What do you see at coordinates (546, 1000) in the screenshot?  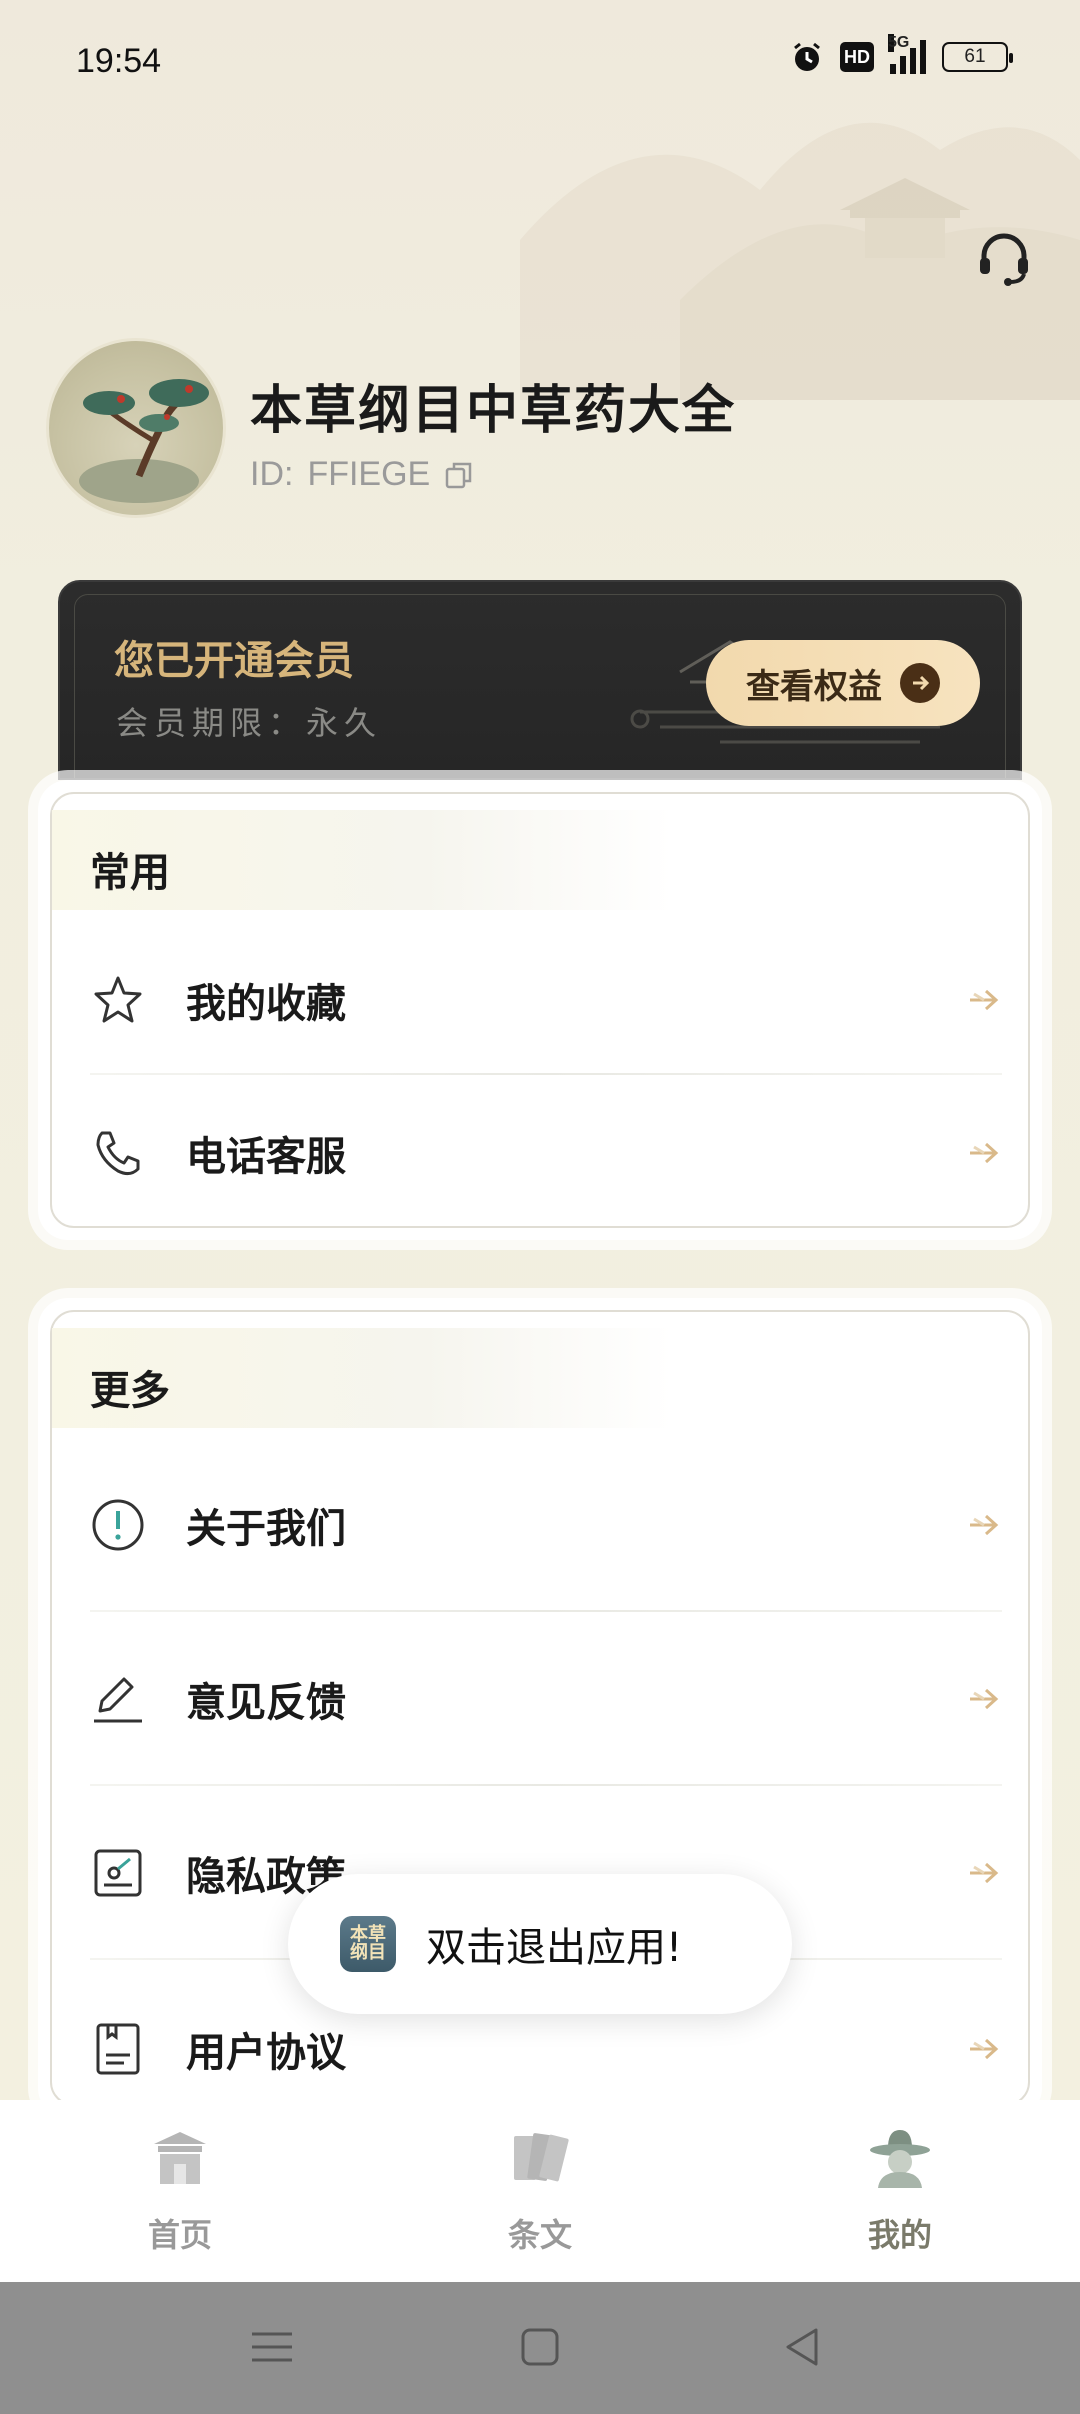 I see `list-item-favorites: 我的收藏` at bounding box center [546, 1000].